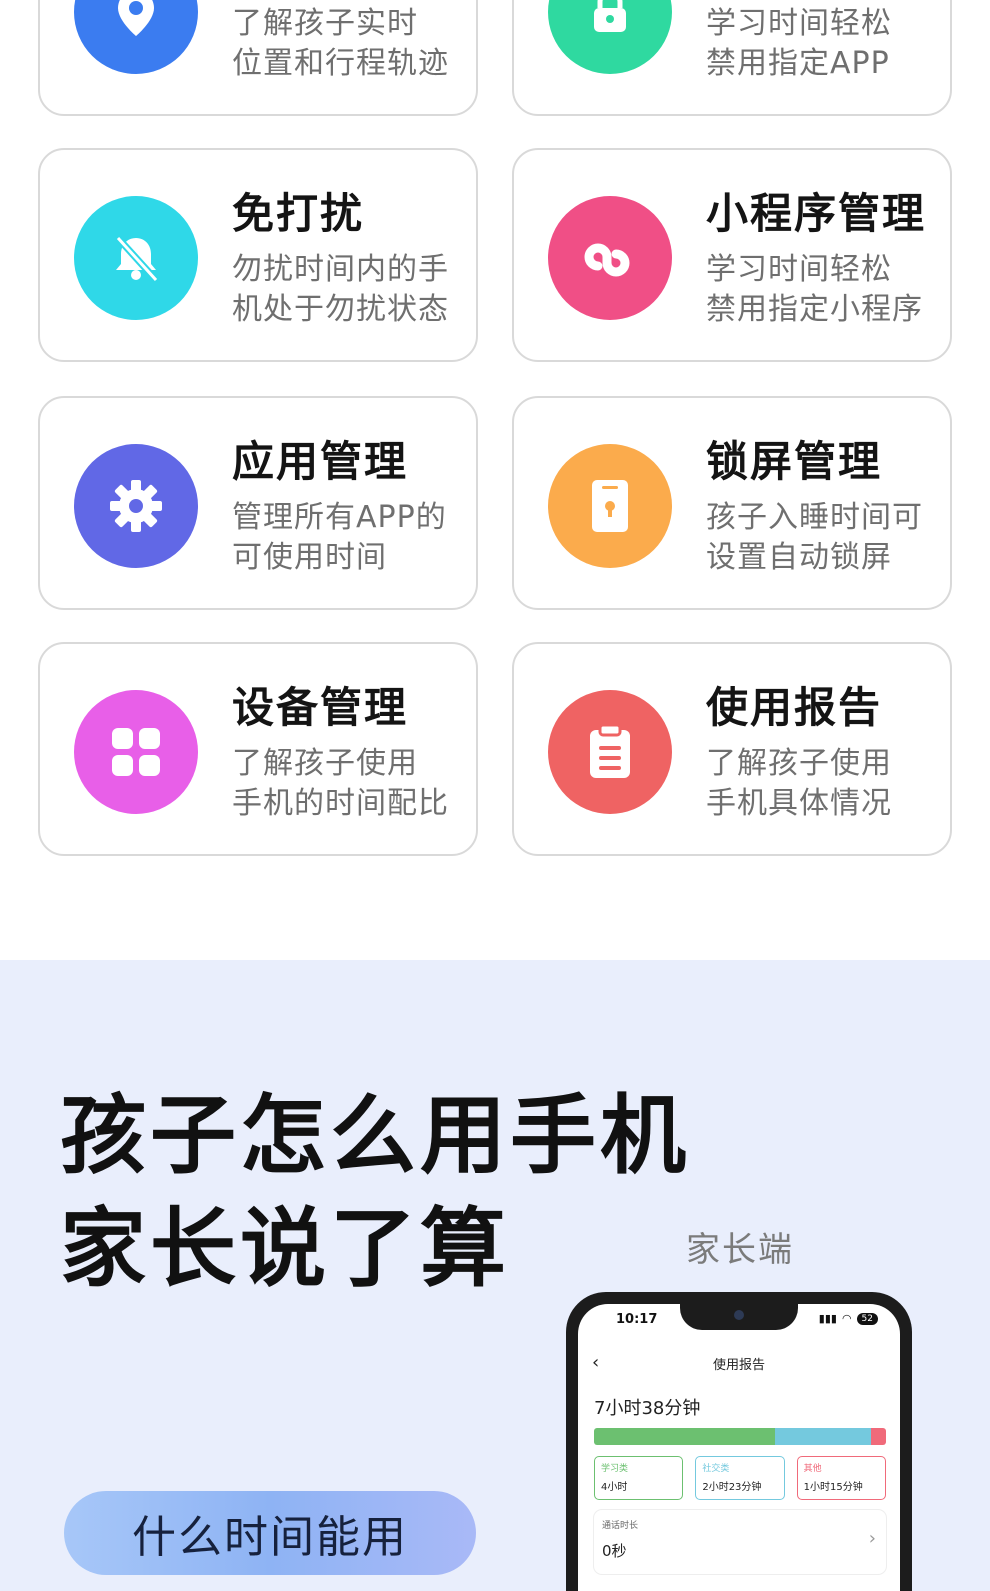  What do you see at coordinates (647, 1408) in the screenshot?
I see `total-usage-time: 7小时38分钟` at bounding box center [647, 1408].